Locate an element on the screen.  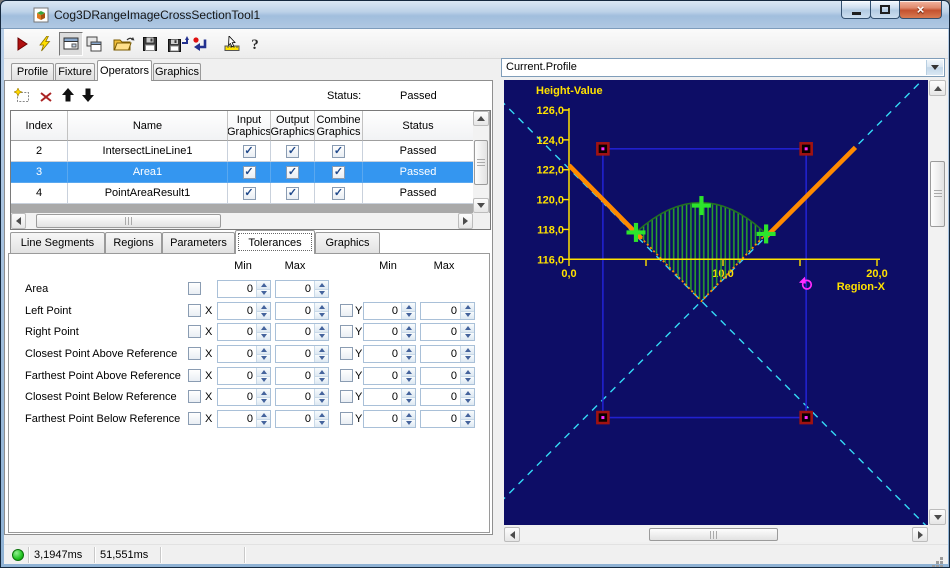
minimize-button is located at coordinates (856, 10).